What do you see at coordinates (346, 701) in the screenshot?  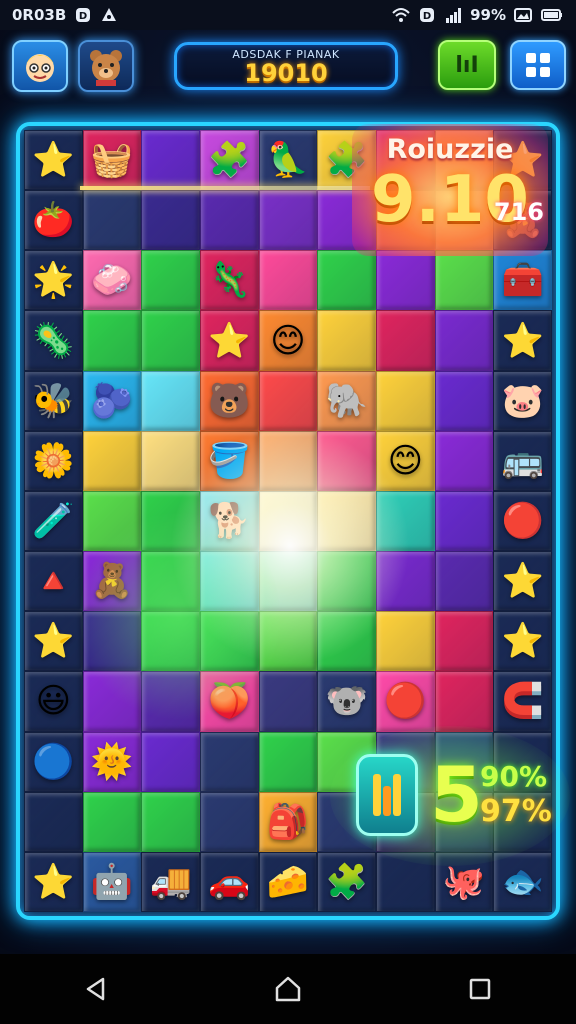 I see `puzzle-tile: 🐨` at bounding box center [346, 701].